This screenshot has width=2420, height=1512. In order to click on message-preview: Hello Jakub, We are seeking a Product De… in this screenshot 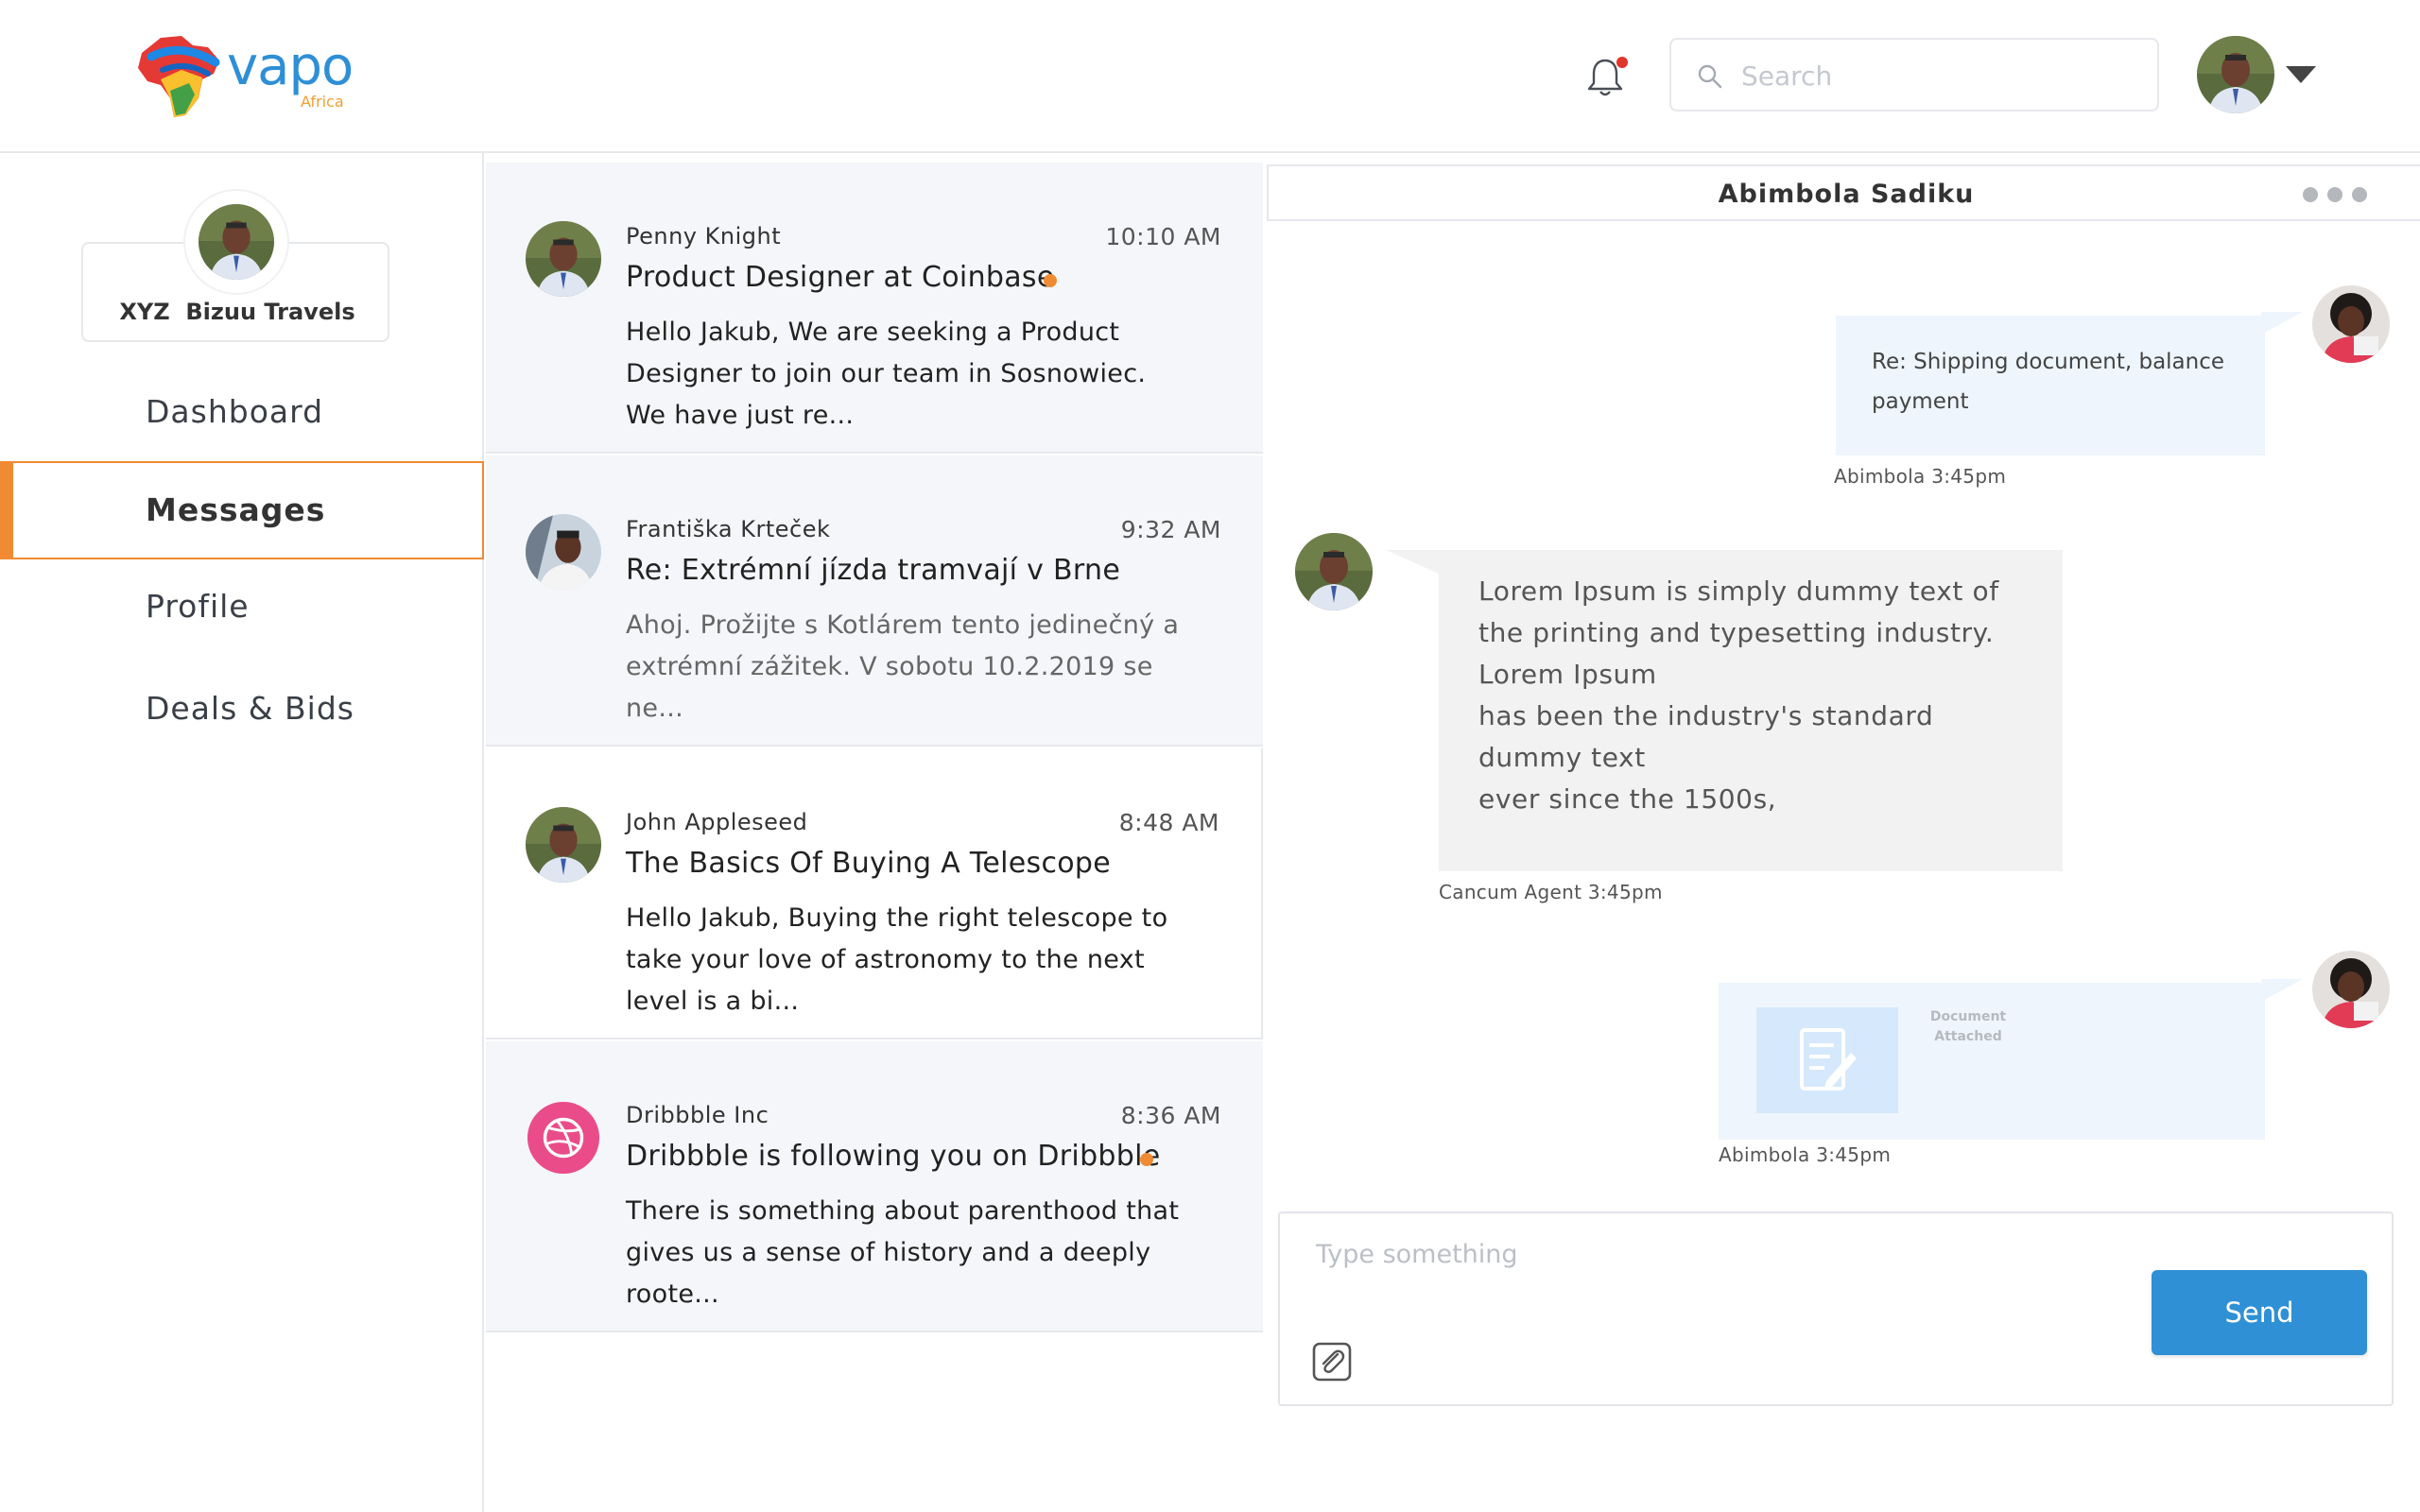, I will do `click(886, 374)`.